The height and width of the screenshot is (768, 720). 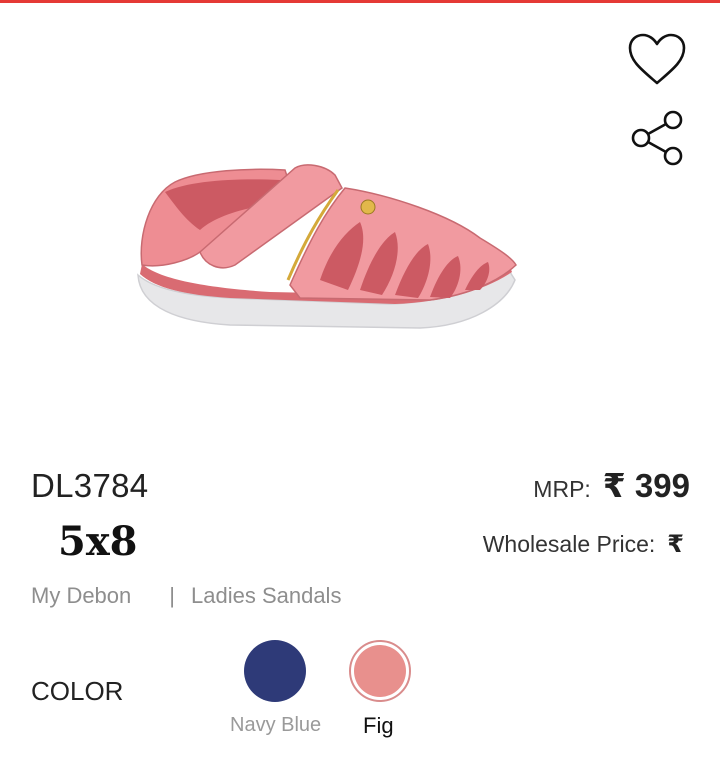 What do you see at coordinates (266, 596) in the screenshot?
I see `category-name: Ladies Sandals` at bounding box center [266, 596].